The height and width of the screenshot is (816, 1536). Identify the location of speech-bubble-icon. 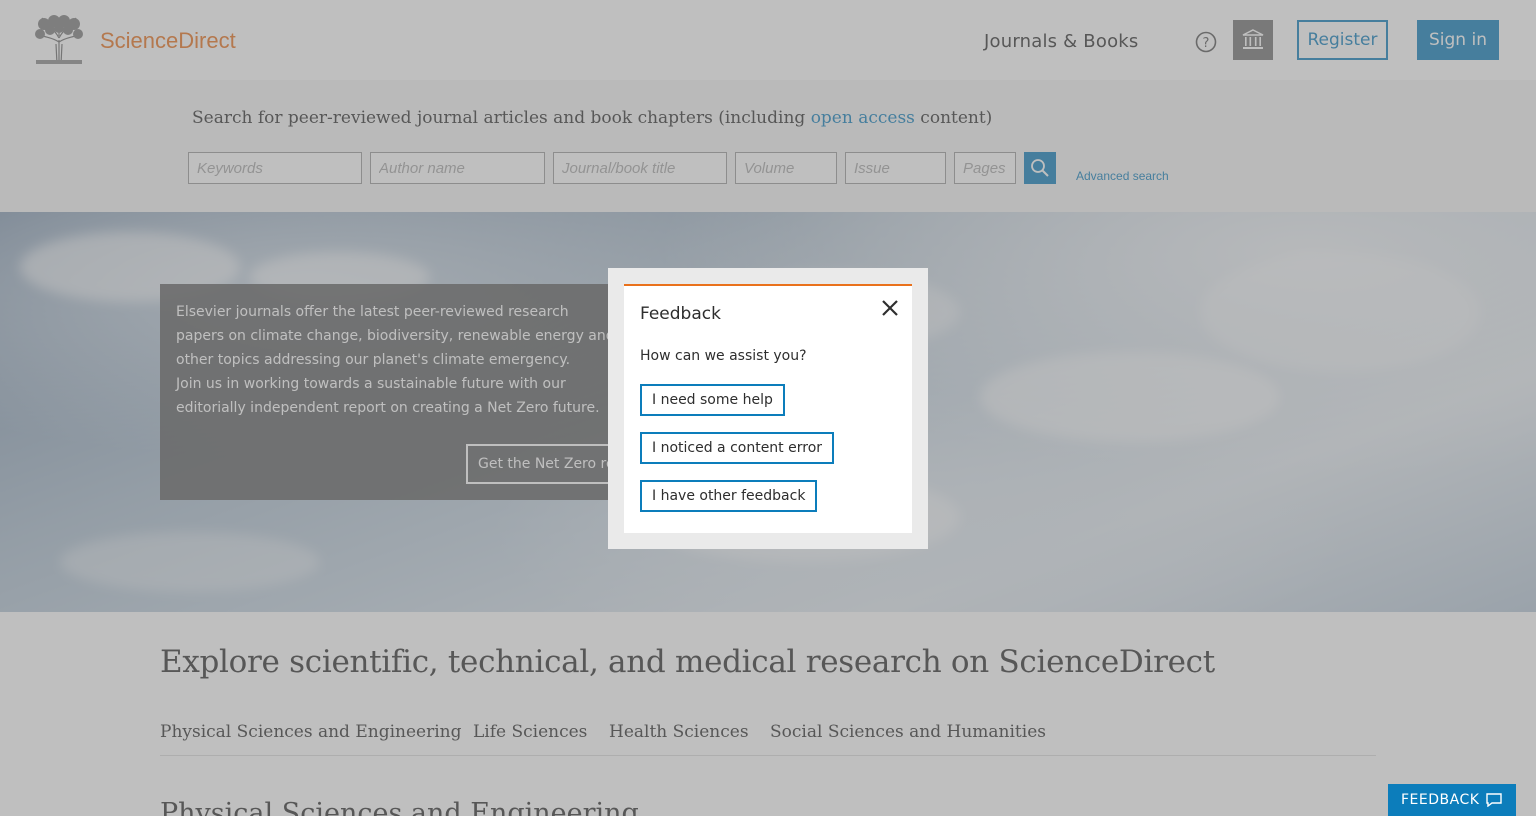
(1494, 800).